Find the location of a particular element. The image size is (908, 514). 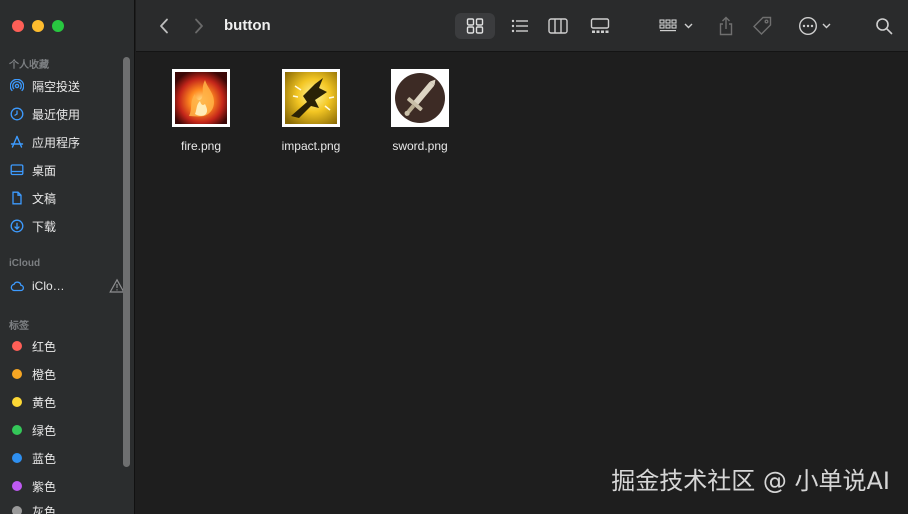

tag-icon is located at coordinates (762, 25).